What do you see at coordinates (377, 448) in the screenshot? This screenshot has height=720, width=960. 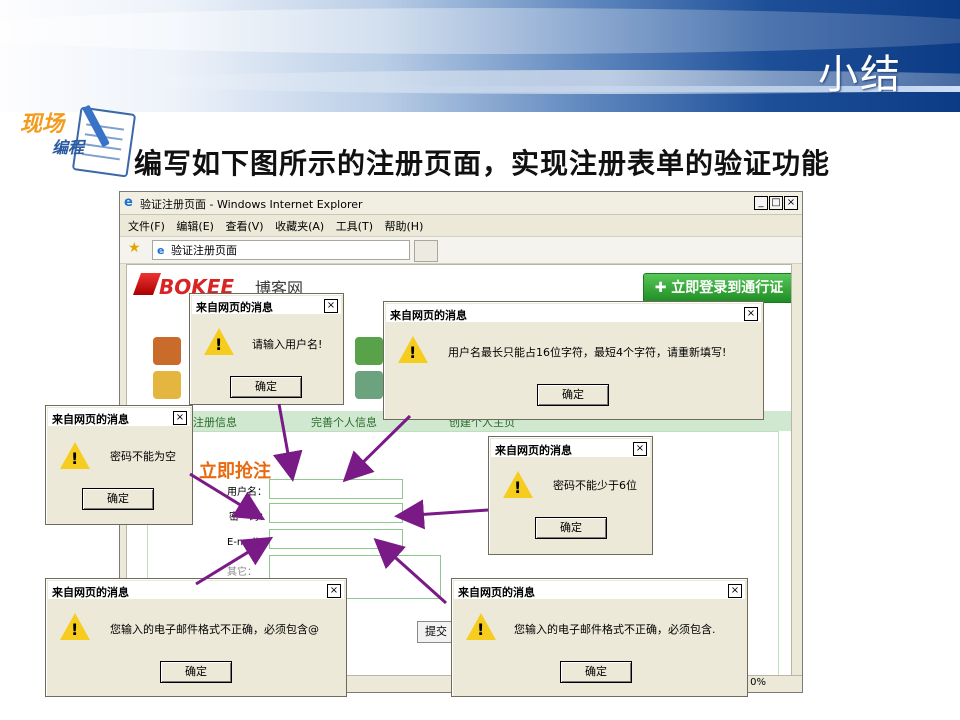 I see `arrow-username-length` at bounding box center [377, 448].